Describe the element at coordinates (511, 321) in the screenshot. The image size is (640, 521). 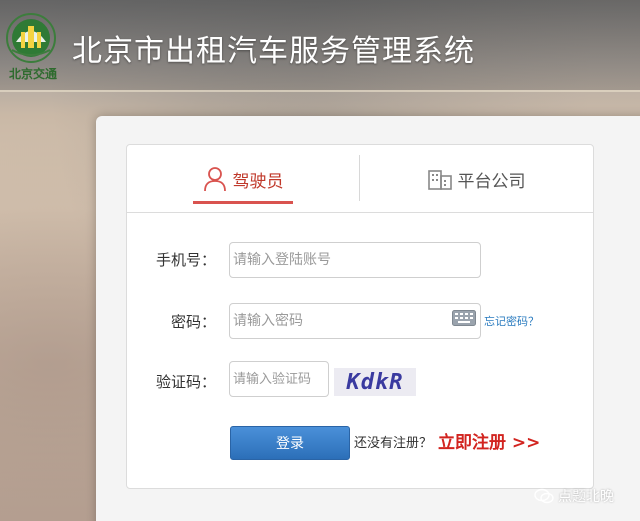
I see `forgot-password-link: 忘记密码？` at that location.